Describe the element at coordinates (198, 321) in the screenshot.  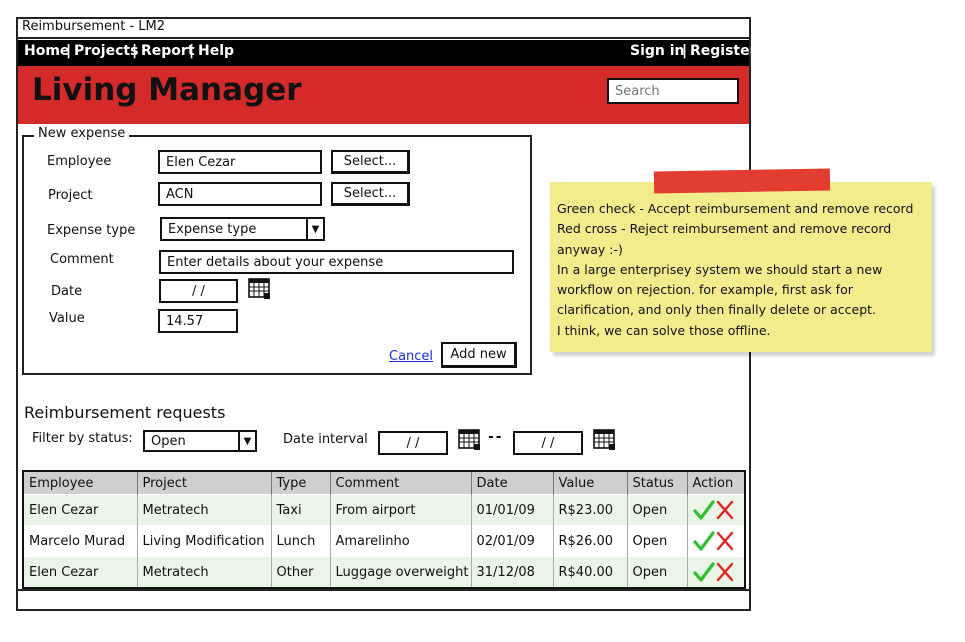
I see `value-field: 14.57` at that location.